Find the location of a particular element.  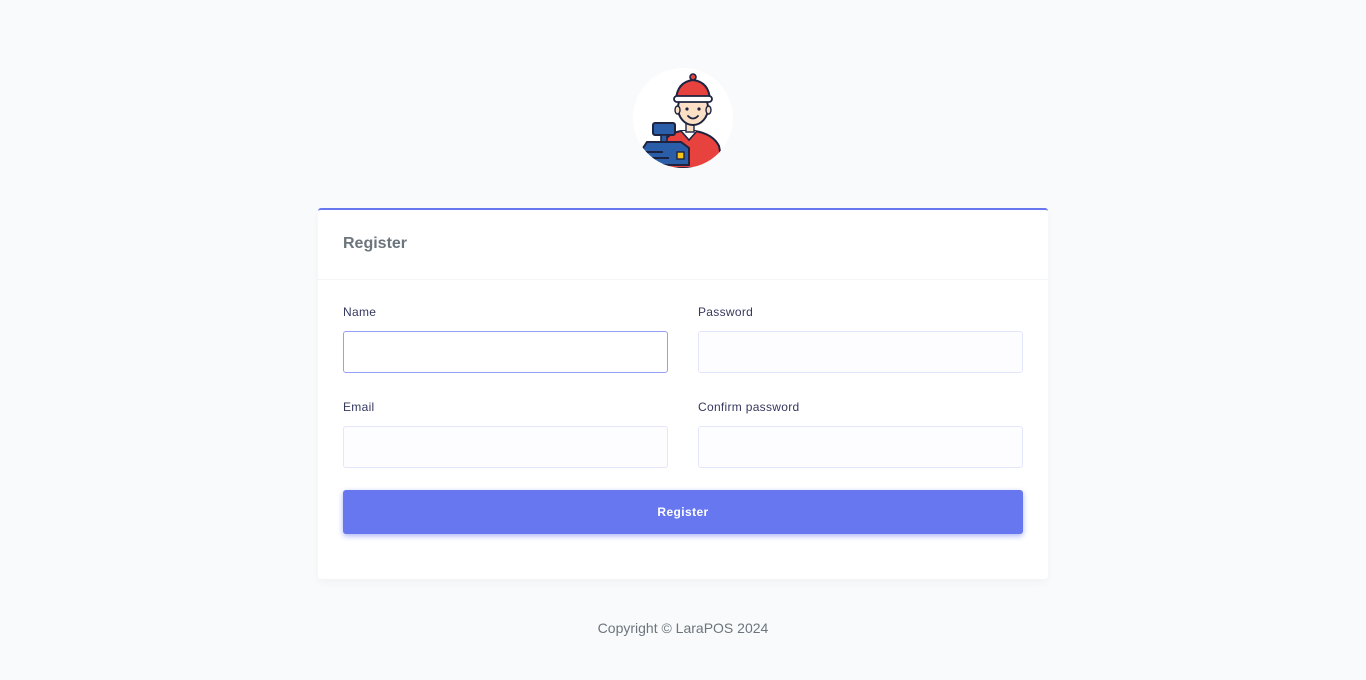

confirm-password-input is located at coordinates (860, 447).